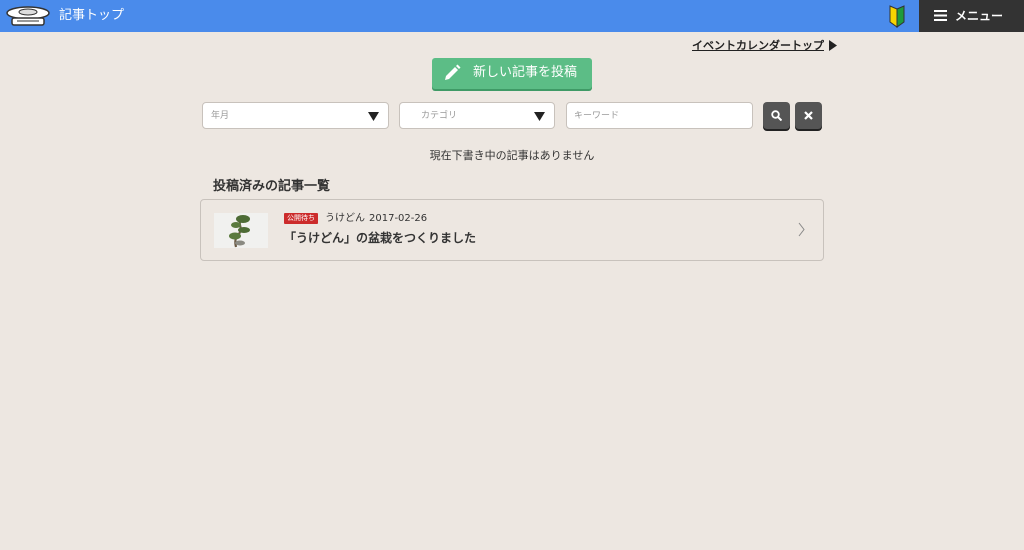  What do you see at coordinates (453, 72) in the screenshot?
I see `pencil-icon` at bounding box center [453, 72].